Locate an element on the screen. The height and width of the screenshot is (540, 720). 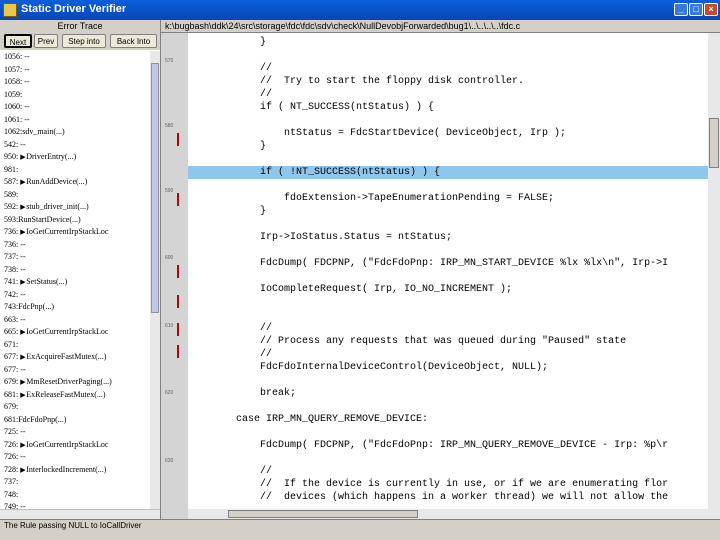
trace-row-label: 1056: -- is located at coordinates (17, 56).